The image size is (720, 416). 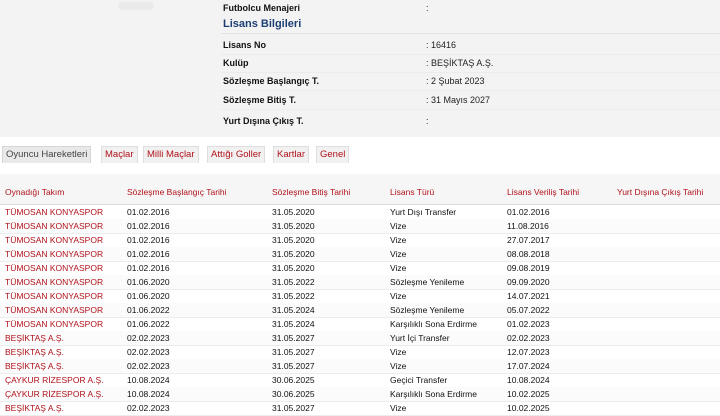 What do you see at coordinates (528, 310) in the screenshot?
I see `cell-license-date: 05.07.2022` at bounding box center [528, 310].